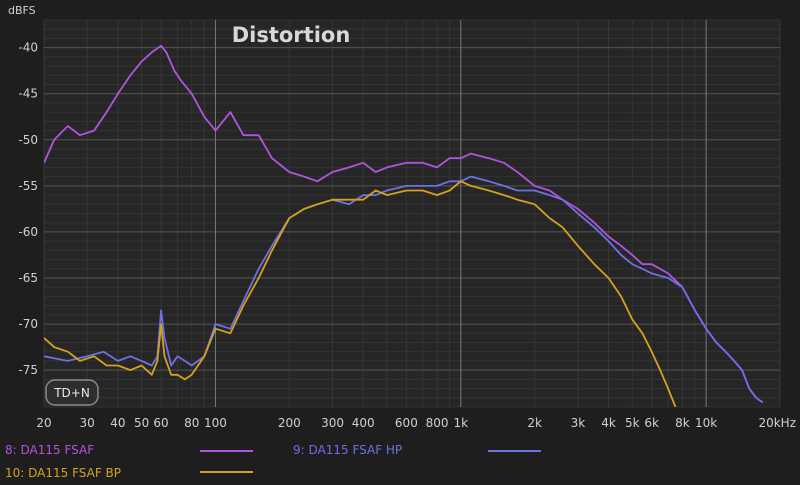 The height and width of the screenshot is (485, 800). What do you see at coordinates (289, 423) in the screenshot?
I see `x-tick-label: 200` at bounding box center [289, 423].